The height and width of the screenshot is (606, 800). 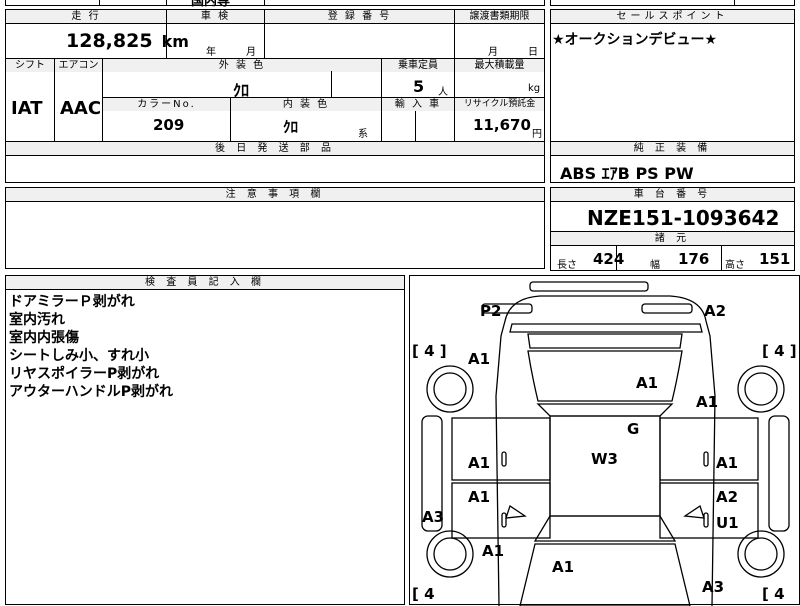 What do you see at coordinates (166, 104) in the screenshot?
I see `color-no-label: カラーNo.` at bounding box center [166, 104].